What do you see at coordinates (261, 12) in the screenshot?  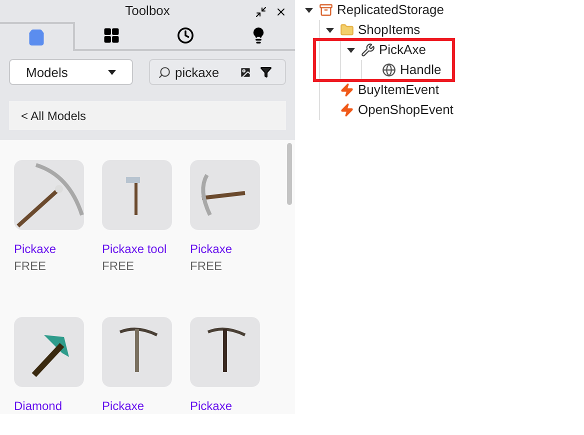 I see `undock-icon` at bounding box center [261, 12].